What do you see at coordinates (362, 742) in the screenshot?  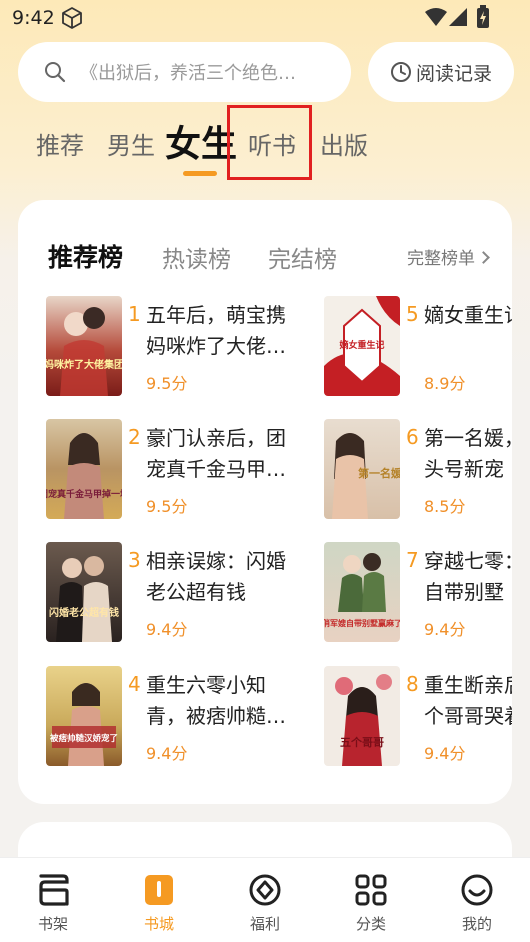 I see `cover-title: 五个哥哥` at bounding box center [362, 742].